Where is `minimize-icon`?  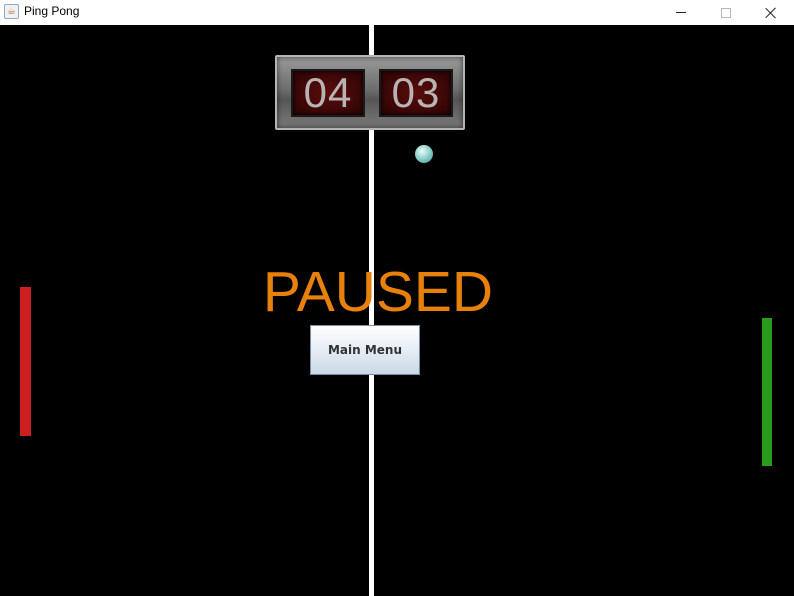
minimize-icon is located at coordinates (681, 12).